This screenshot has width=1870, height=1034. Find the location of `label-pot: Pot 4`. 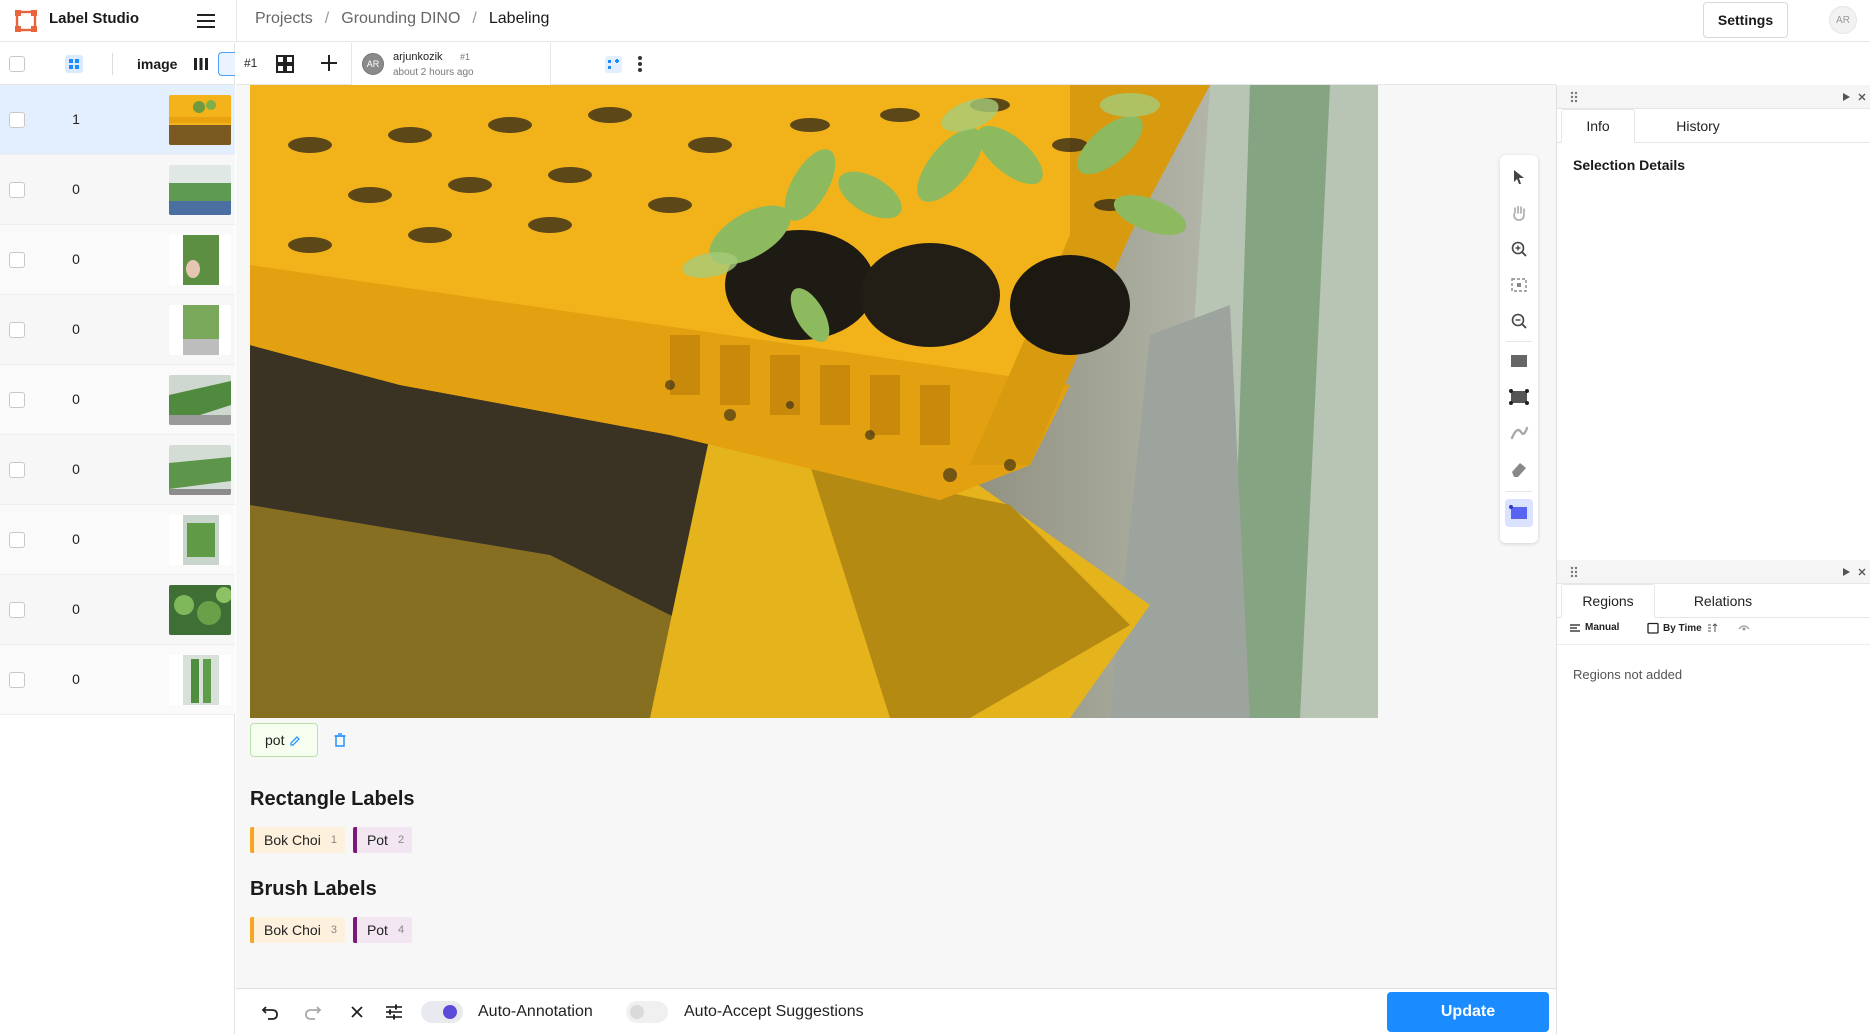

label-pot: Pot 4 is located at coordinates (382, 930).